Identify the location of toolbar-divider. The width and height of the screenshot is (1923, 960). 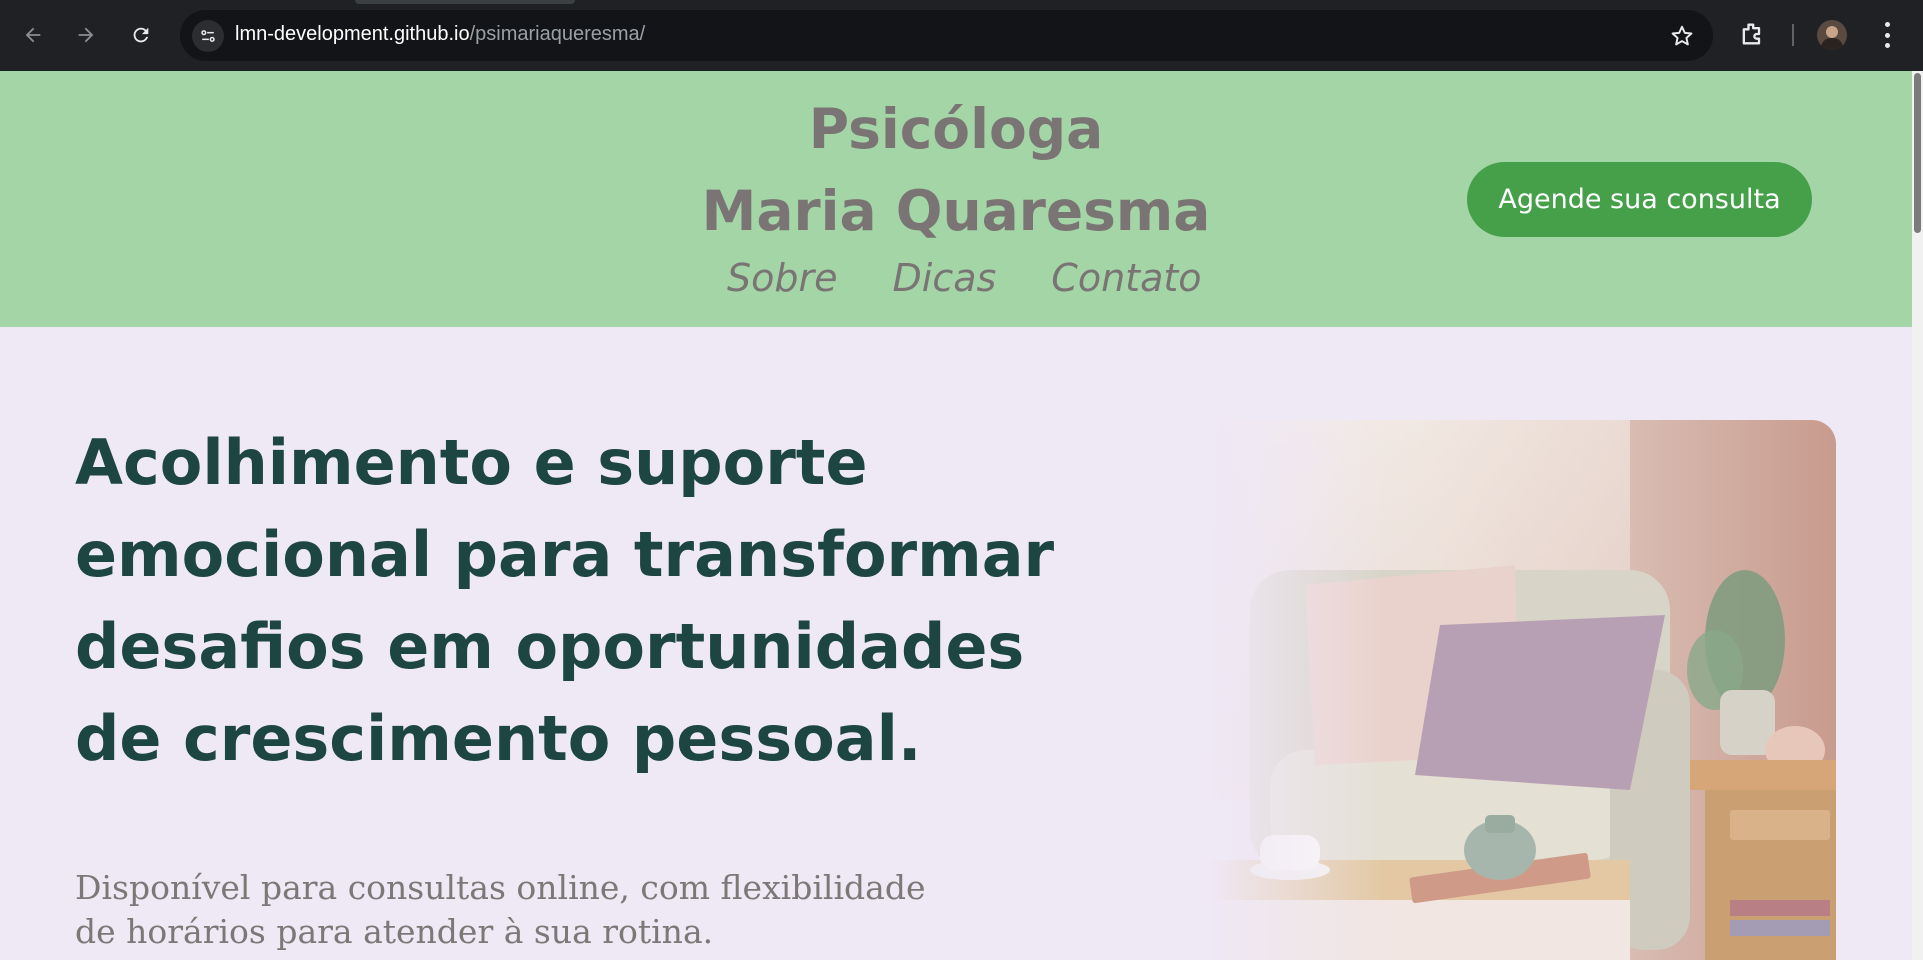
(1793, 35).